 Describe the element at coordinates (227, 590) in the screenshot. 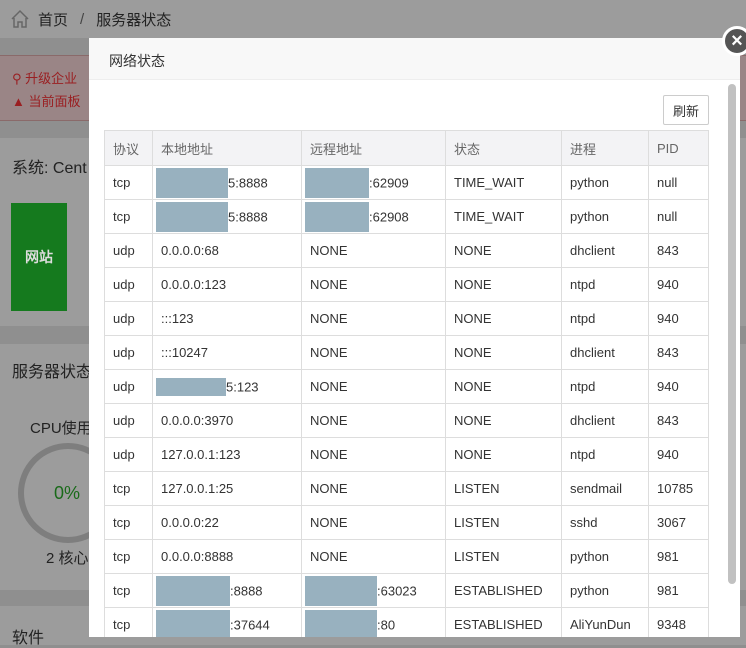

I see `table-cell: :8888` at that location.